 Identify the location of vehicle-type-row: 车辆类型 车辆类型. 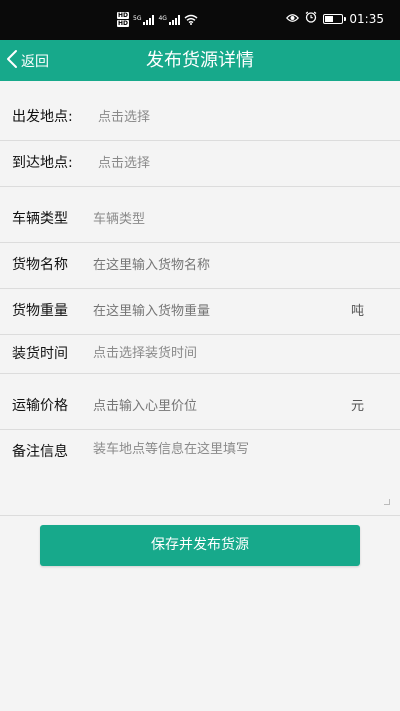
(200, 219).